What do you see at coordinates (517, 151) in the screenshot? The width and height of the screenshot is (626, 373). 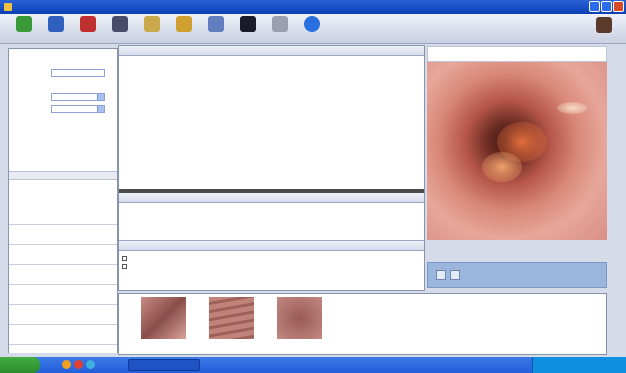 I see `endoscopy-image` at bounding box center [517, 151].